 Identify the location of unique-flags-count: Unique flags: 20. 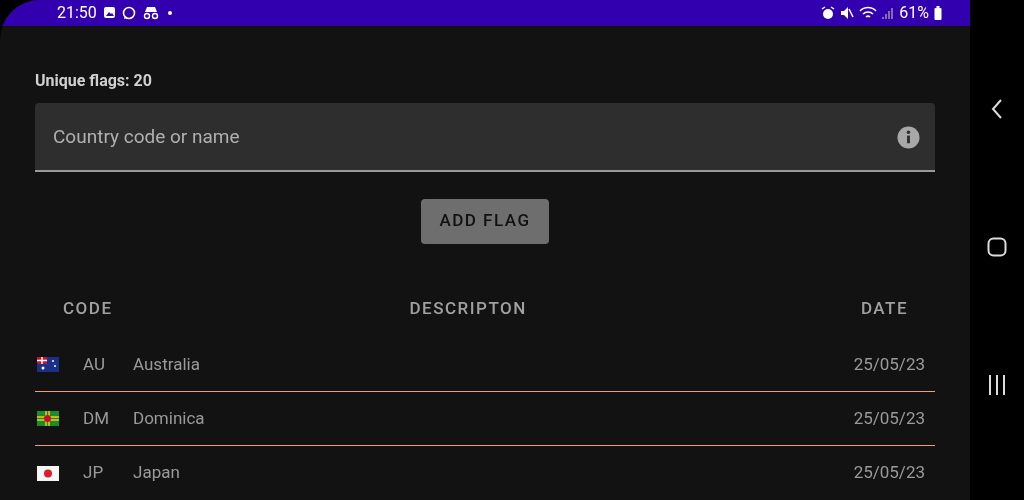
(94, 80).